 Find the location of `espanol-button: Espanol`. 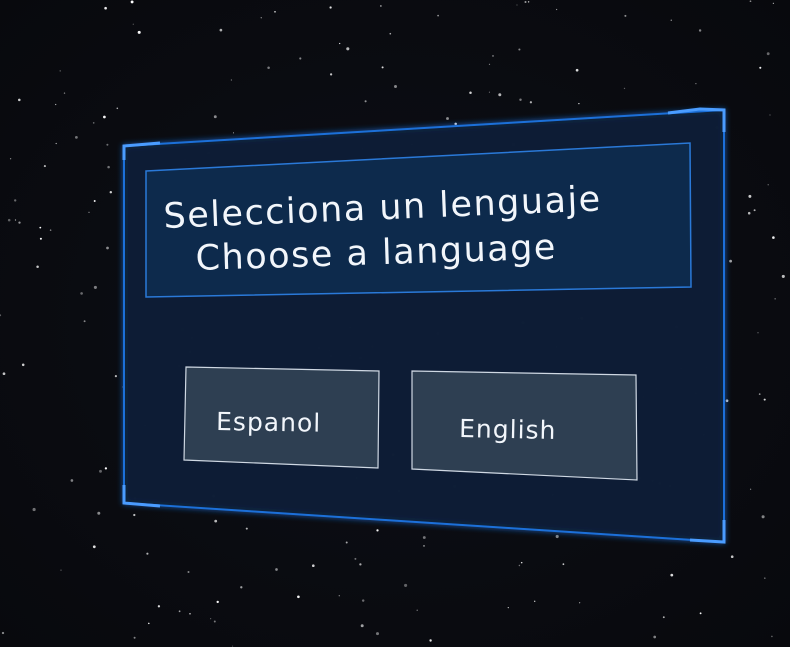

espanol-button: Espanol is located at coordinates (281, 417).